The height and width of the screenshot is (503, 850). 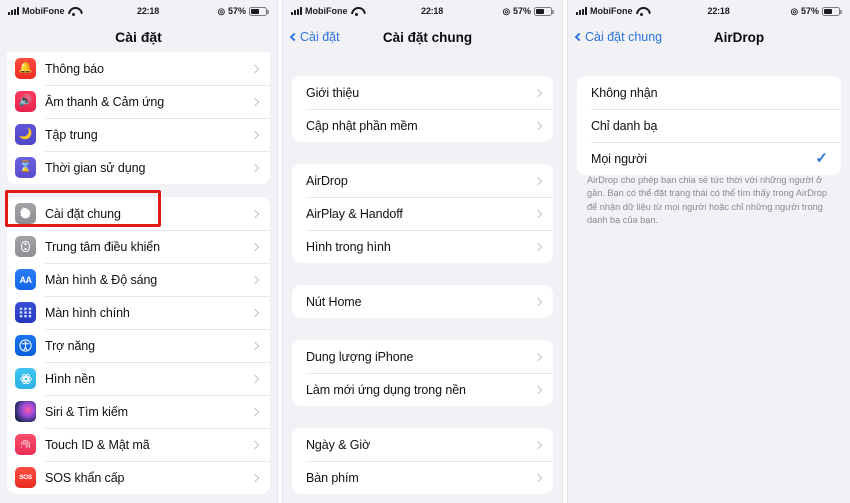 What do you see at coordinates (327, 180) in the screenshot?
I see `row-label: AirDrop` at bounding box center [327, 180].